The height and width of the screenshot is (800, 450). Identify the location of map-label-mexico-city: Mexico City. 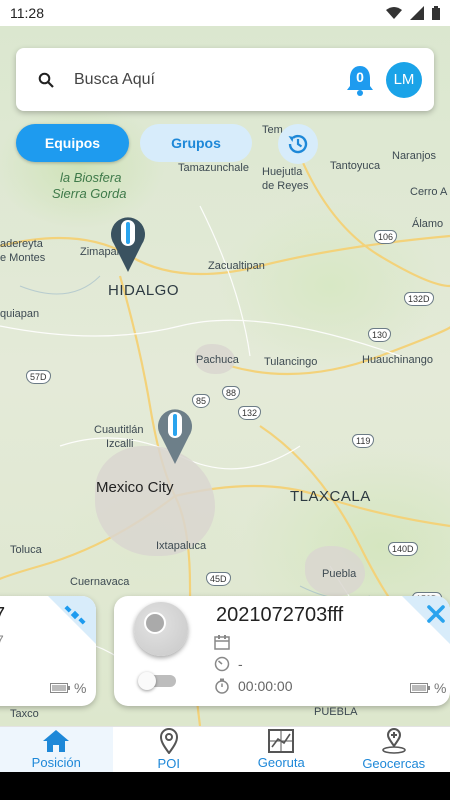
(135, 487).